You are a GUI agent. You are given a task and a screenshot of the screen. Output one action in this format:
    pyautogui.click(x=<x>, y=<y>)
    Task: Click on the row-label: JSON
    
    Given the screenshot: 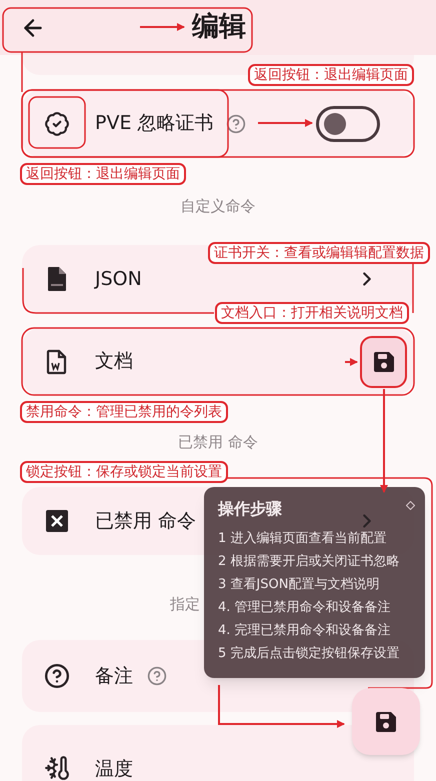 What is the action you would take?
    pyautogui.click(x=118, y=279)
    